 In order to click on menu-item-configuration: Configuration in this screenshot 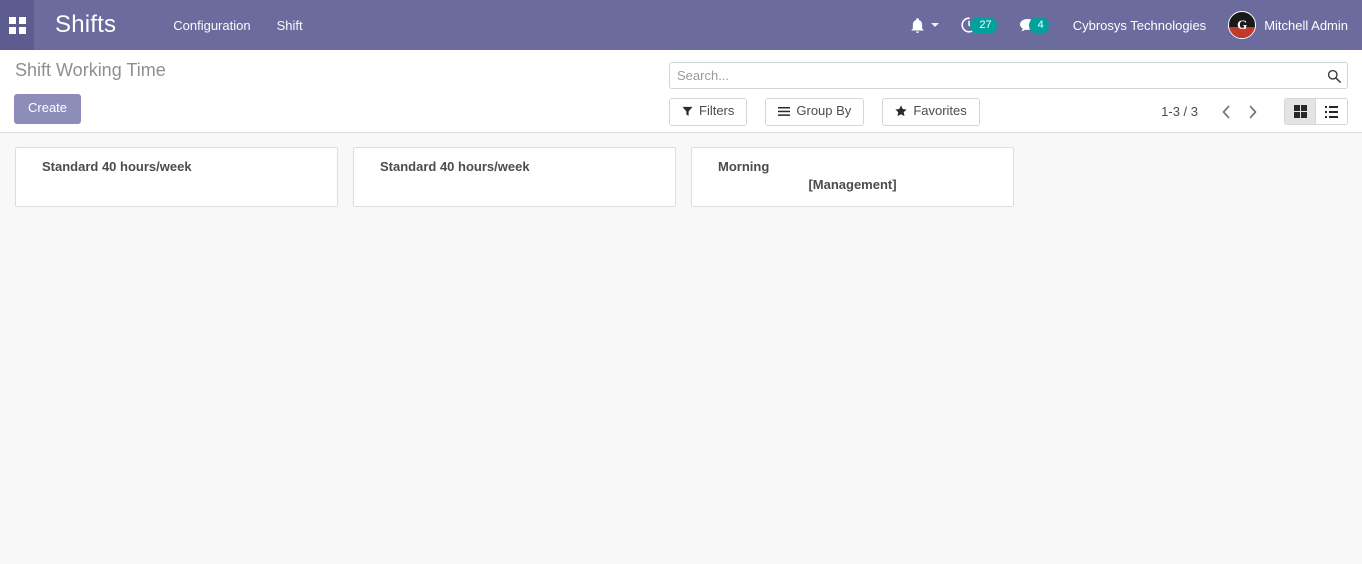, I will do `click(211, 25)`.